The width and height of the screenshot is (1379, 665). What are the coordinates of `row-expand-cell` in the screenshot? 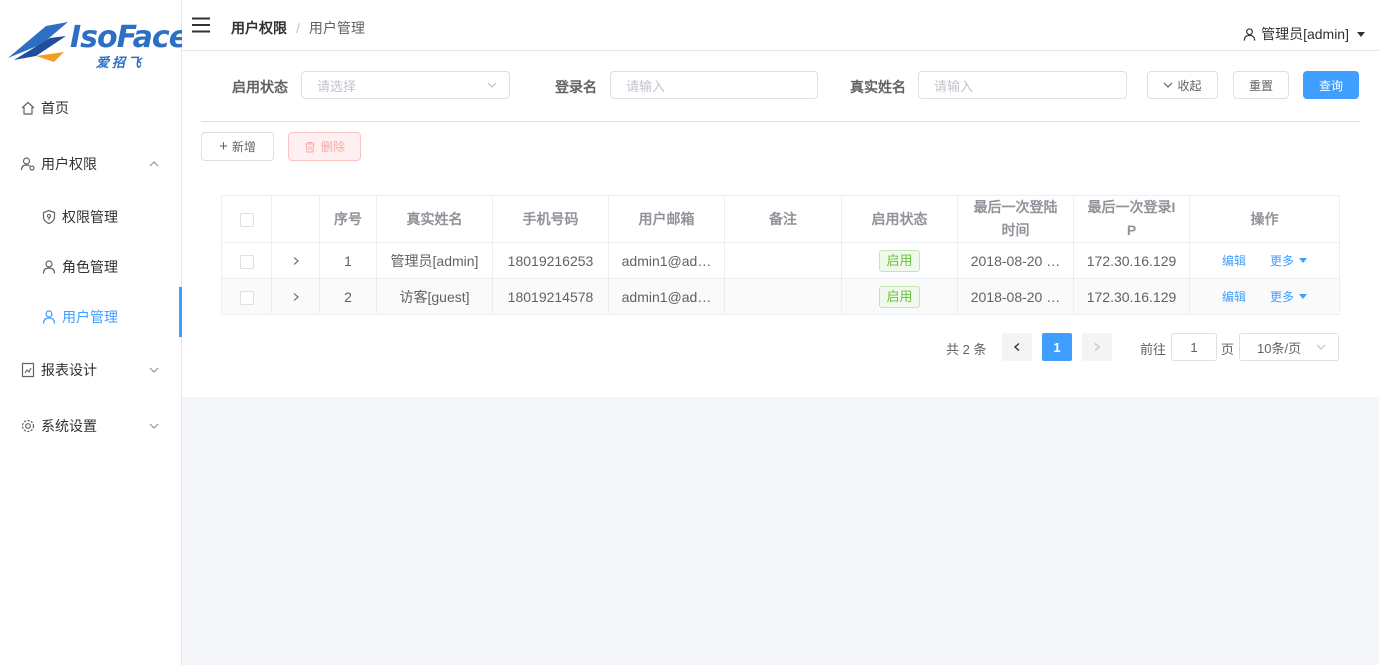 It's located at (295, 260).